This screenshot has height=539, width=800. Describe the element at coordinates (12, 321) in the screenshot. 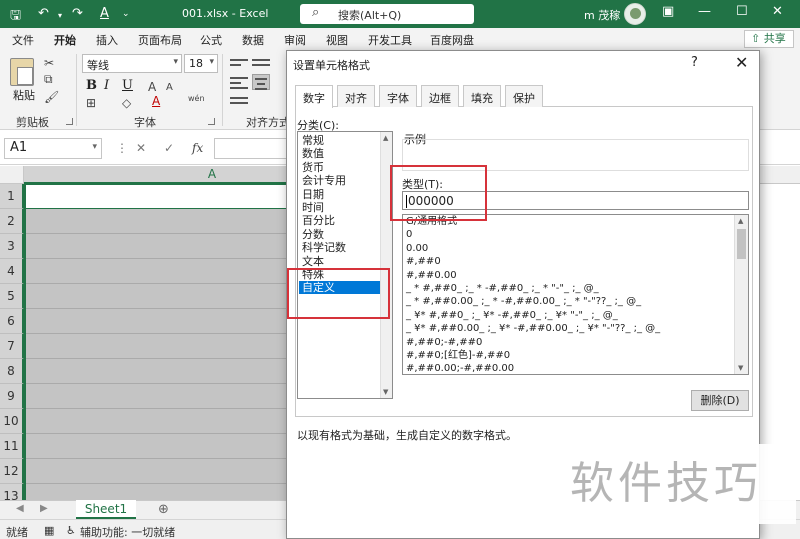

I see `row-header: 6` at that location.